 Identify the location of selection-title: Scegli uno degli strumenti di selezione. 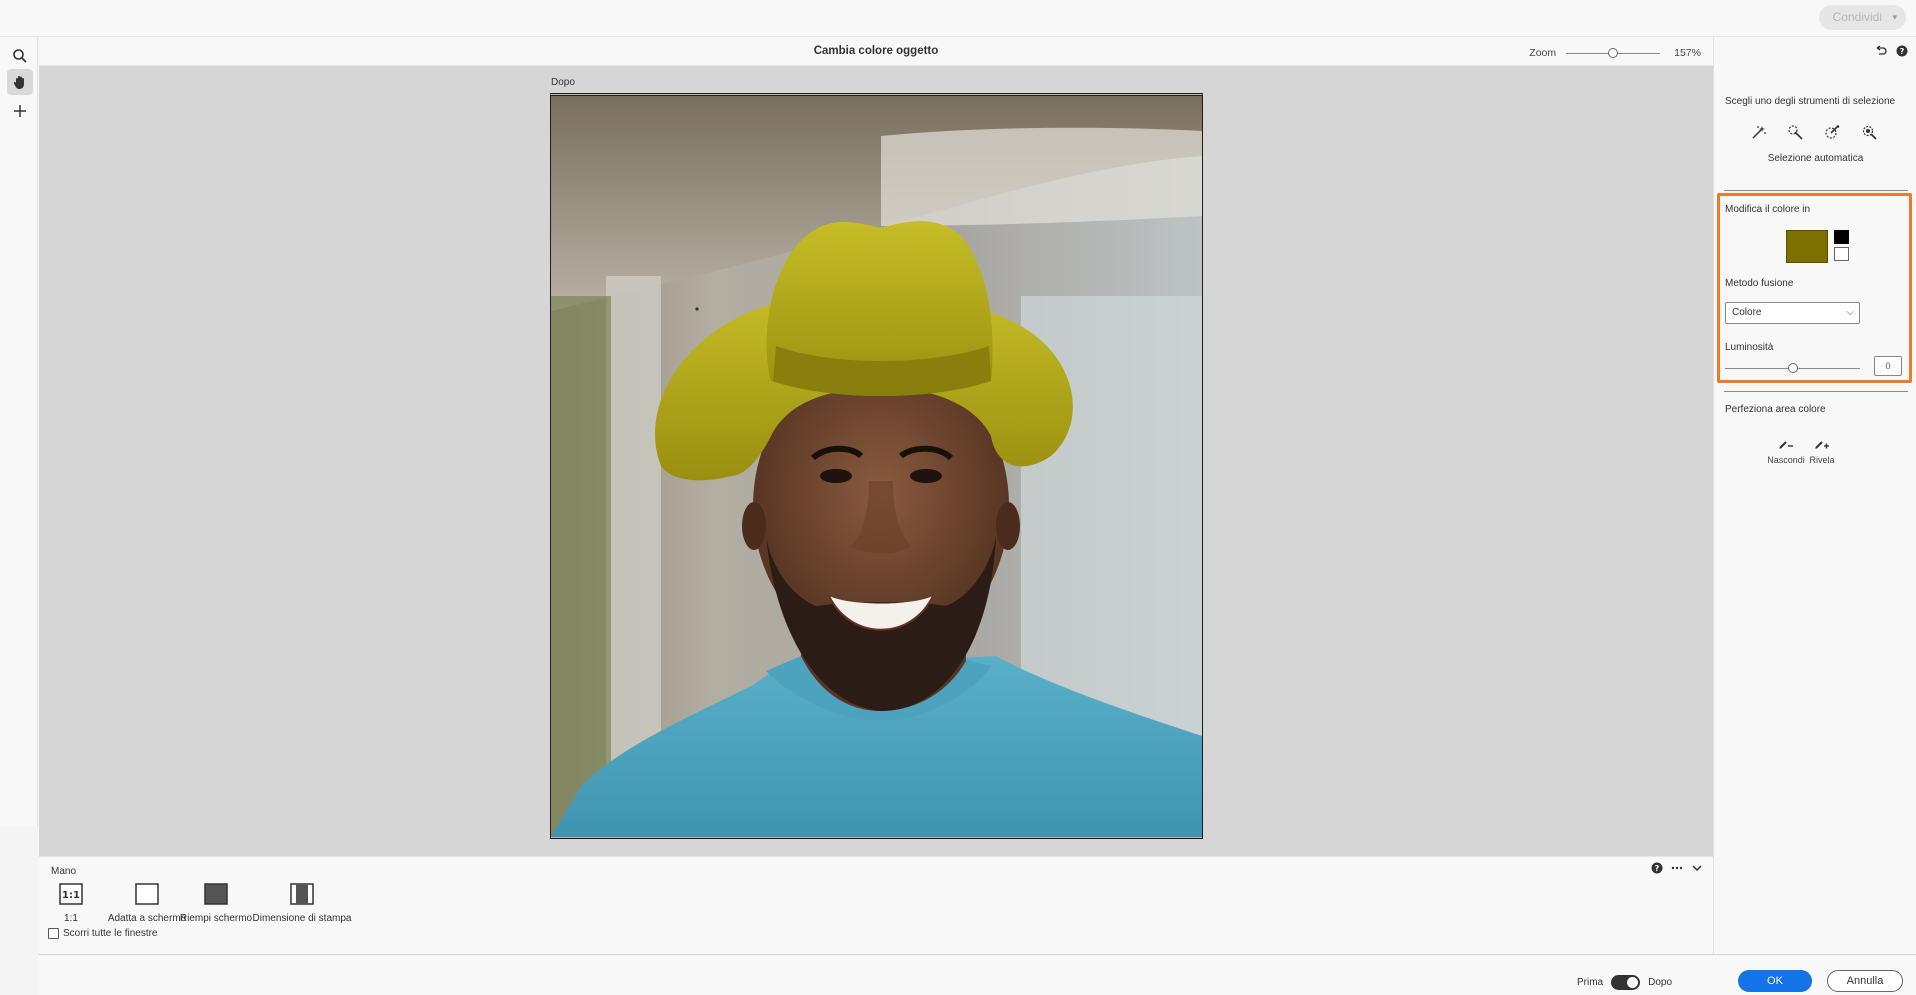
(1810, 101).